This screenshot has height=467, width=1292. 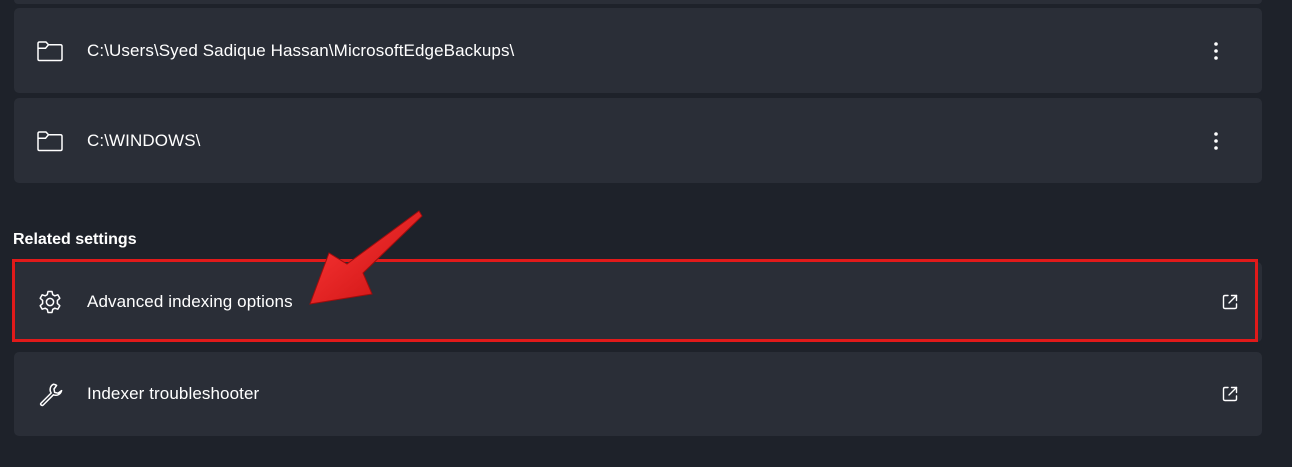 I want to click on related-settings-heading: Related settings, so click(x=75, y=239).